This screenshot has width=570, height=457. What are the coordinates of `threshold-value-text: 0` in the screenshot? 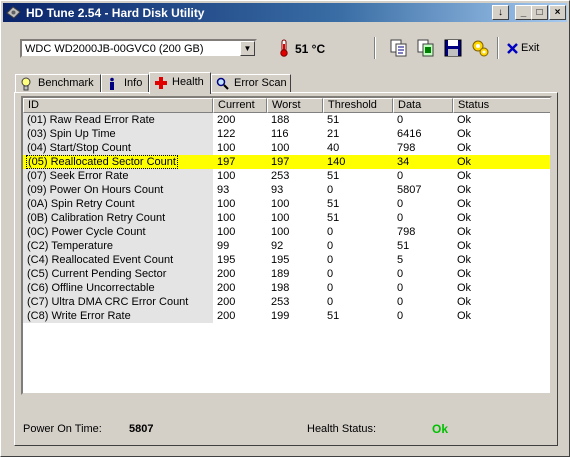 It's located at (330, 260).